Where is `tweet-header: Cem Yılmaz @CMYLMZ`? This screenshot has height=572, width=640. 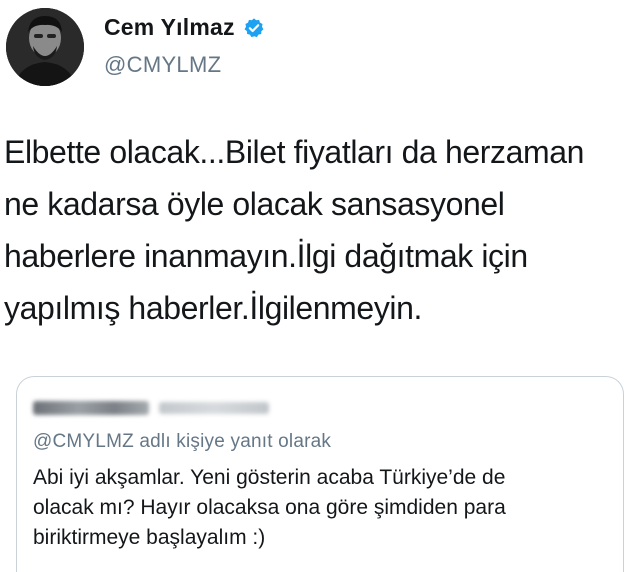 tweet-header: Cem Yılmaz @CMYLMZ is located at coordinates (316, 48).